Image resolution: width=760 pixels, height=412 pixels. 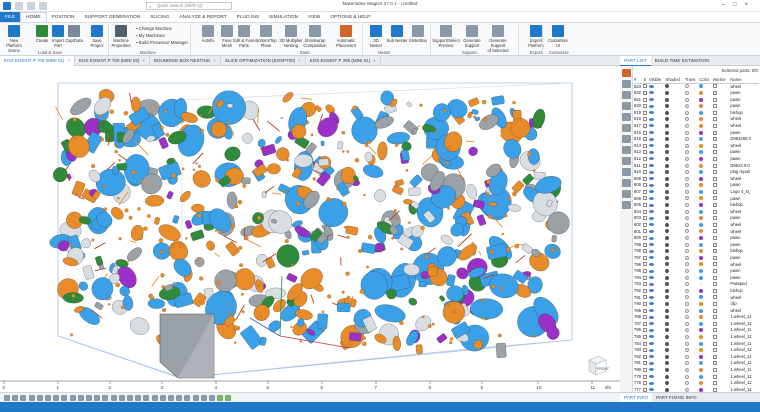 What do you see at coordinates (696, 265) in the screenshot?
I see `table-row: 796 wheel` at bounding box center [696, 265].